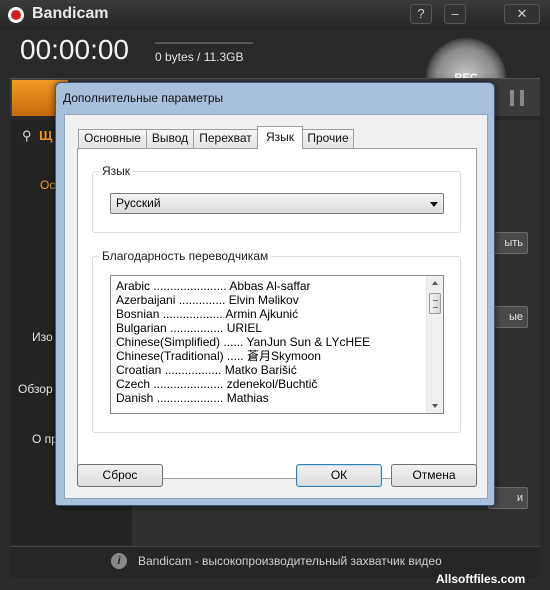  What do you see at coordinates (455, 14) in the screenshot?
I see `minimize-button: –` at bounding box center [455, 14].